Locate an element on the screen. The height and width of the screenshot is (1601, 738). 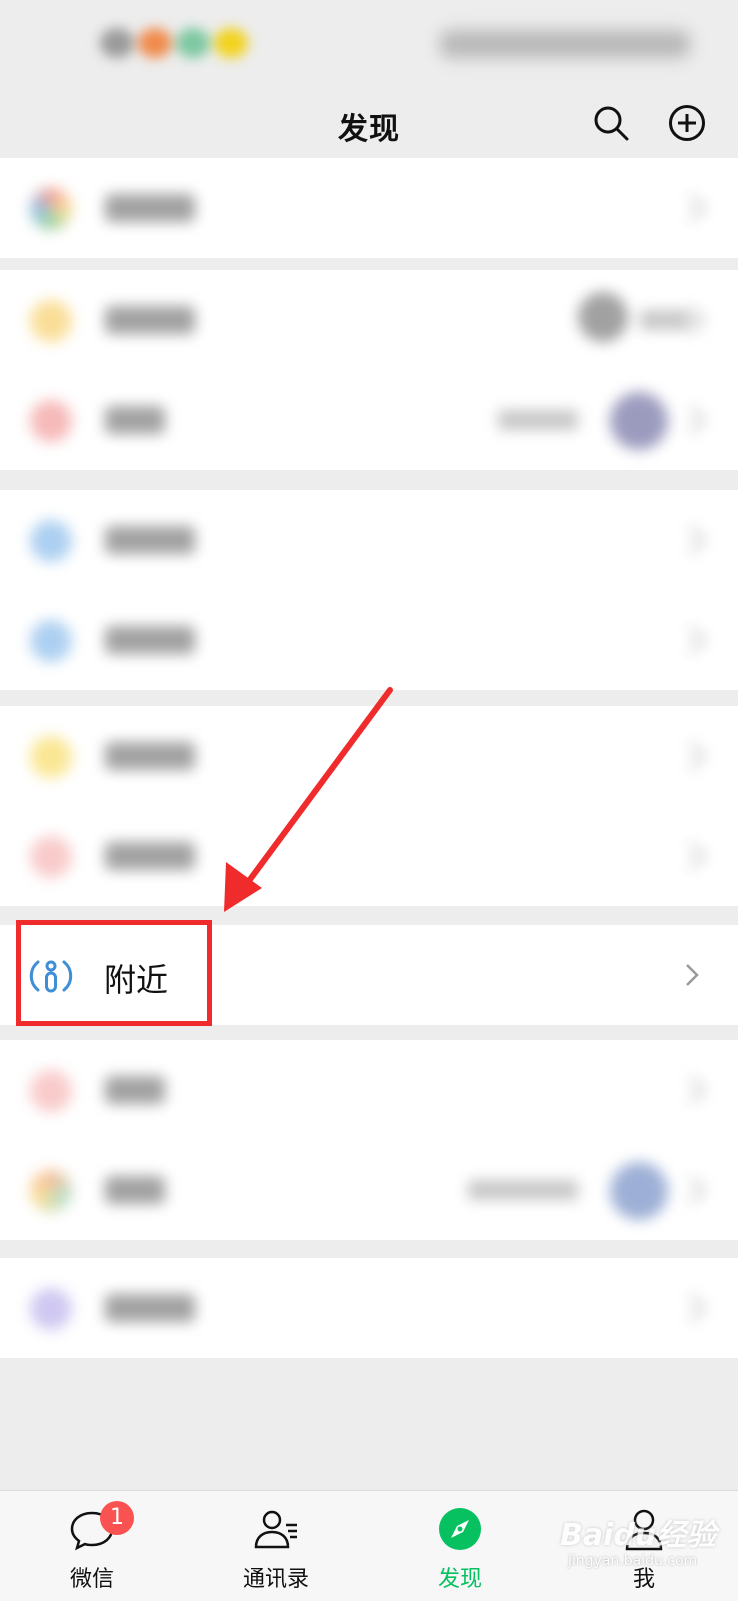
nearby-label: 附近 is located at coordinates (136, 980).